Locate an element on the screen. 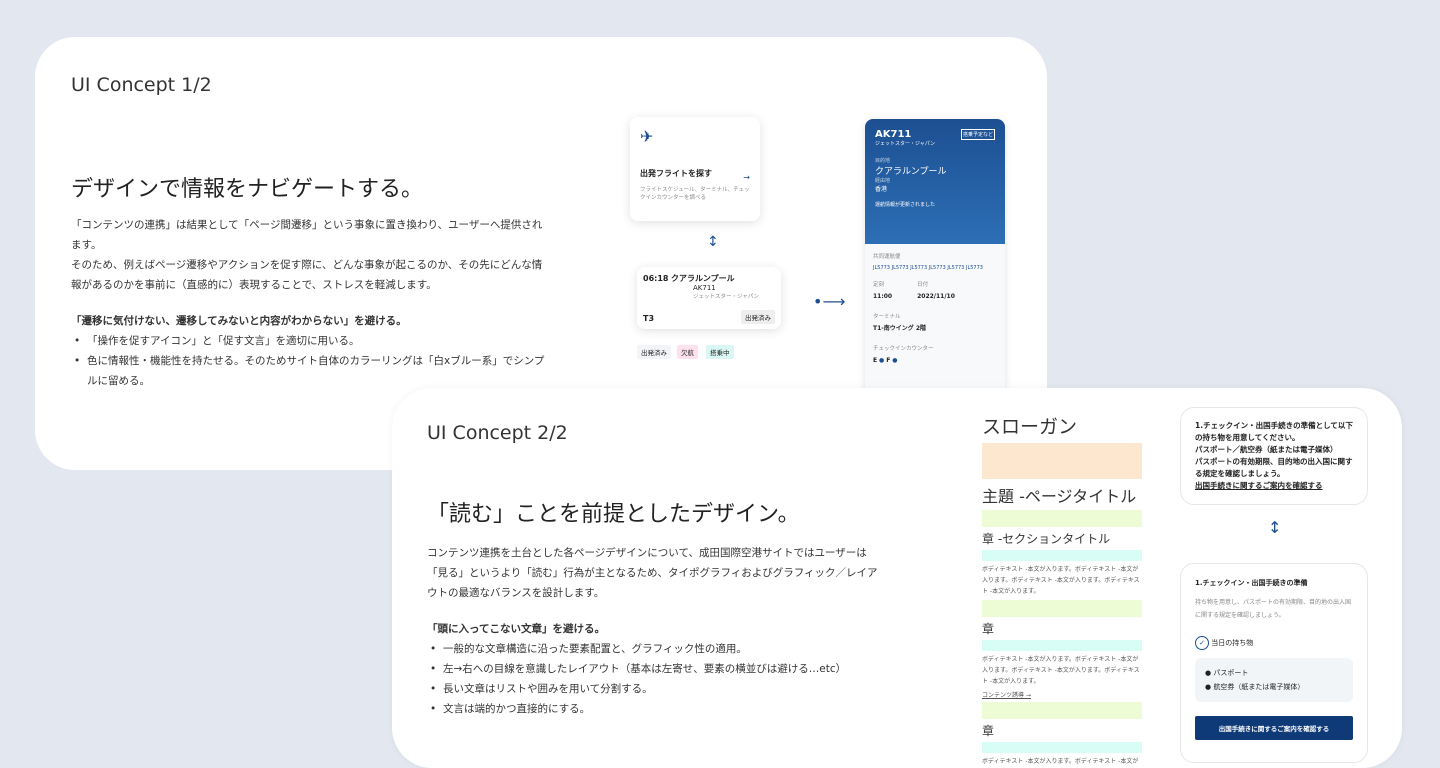  airline: ジェットスター・ジャパン is located at coordinates (726, 297).